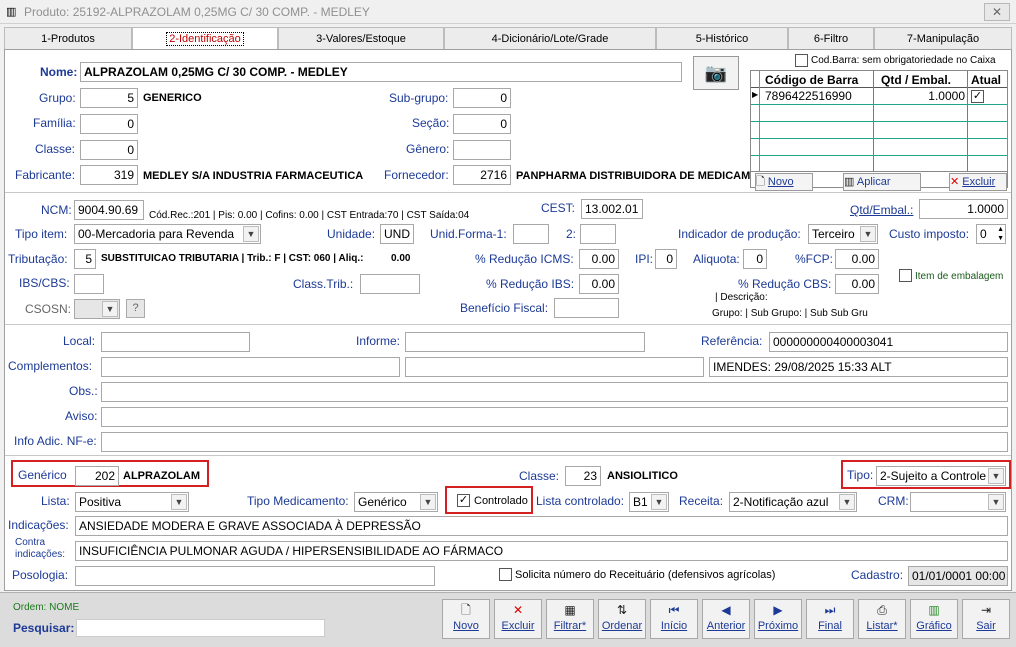  What do you see at coordinates (857, 259) in the screenshot?
I see `fcp-field: 0.00` at bounding box center [857, 259].